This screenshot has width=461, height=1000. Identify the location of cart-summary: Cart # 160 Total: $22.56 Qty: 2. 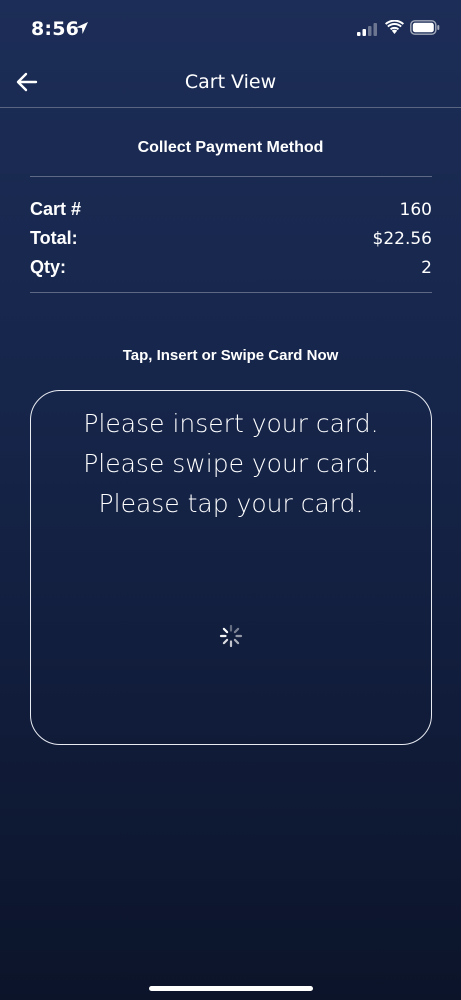
(231, 238).